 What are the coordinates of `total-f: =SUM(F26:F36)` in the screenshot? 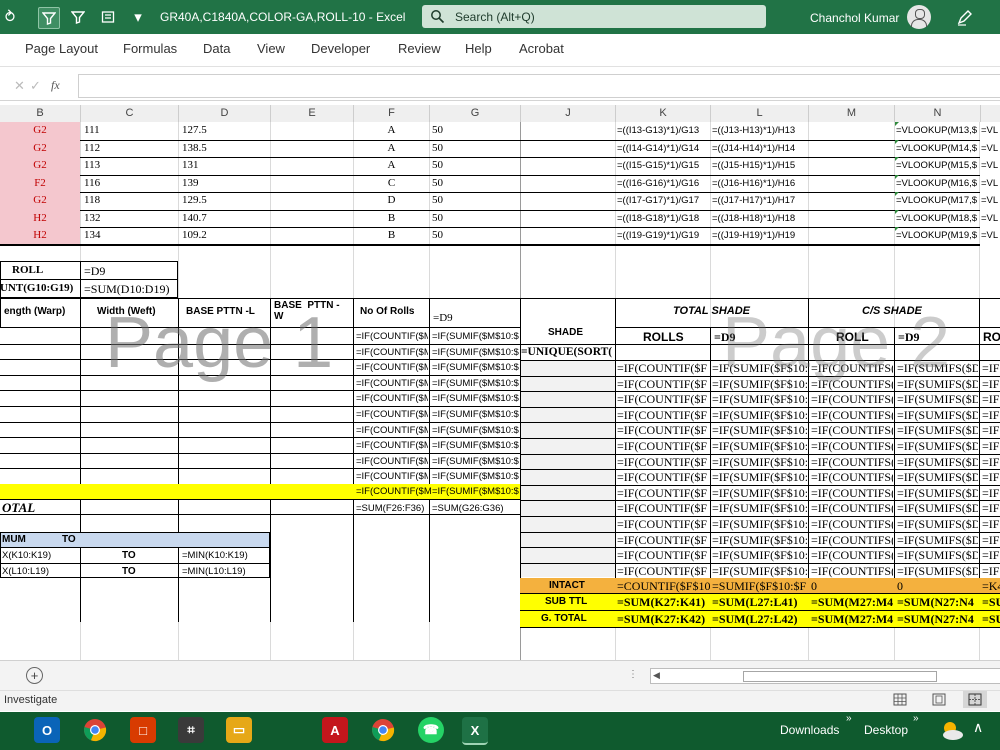 It's located at (390, 508).